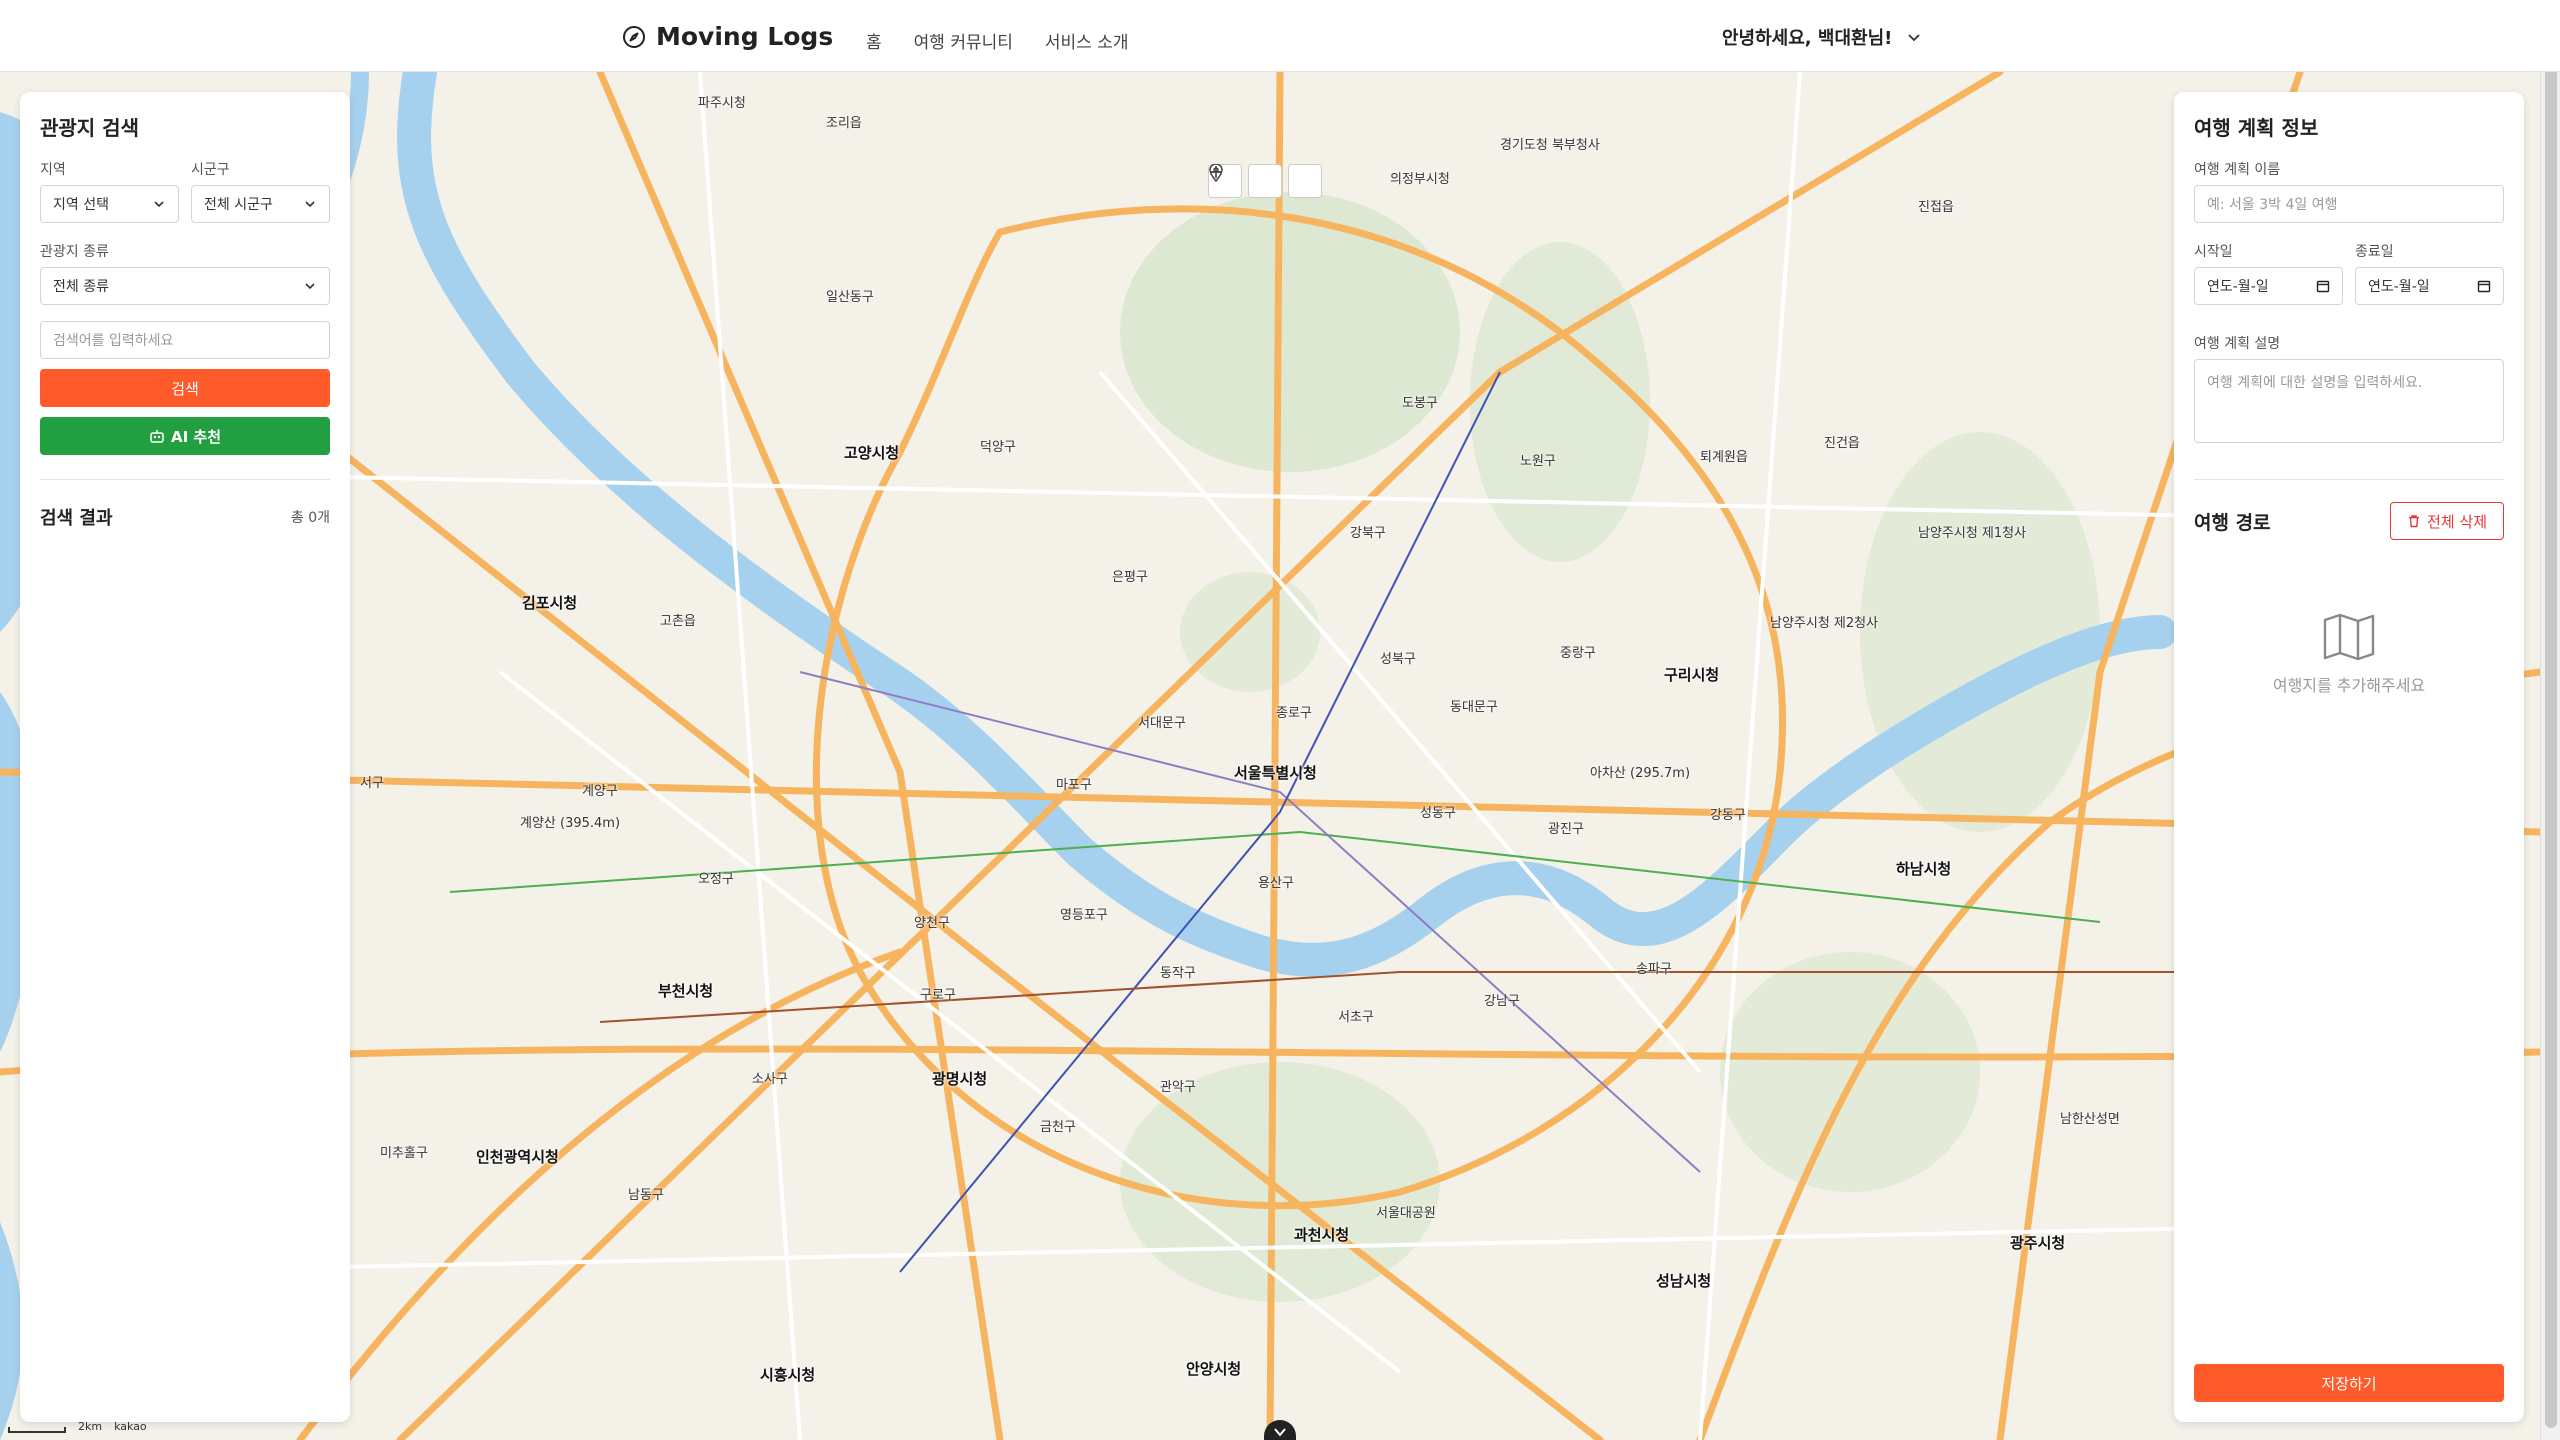 The image size is (2560, 1440). Describe the element at coordinates (1842, 443) in the screenshot. I see `map-label: 진건읍` at that location.